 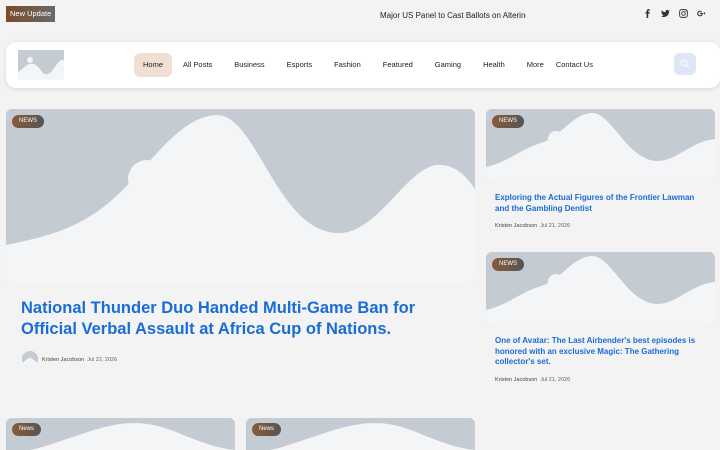 I want to click on author-avatar, so click(x=30, y=359).